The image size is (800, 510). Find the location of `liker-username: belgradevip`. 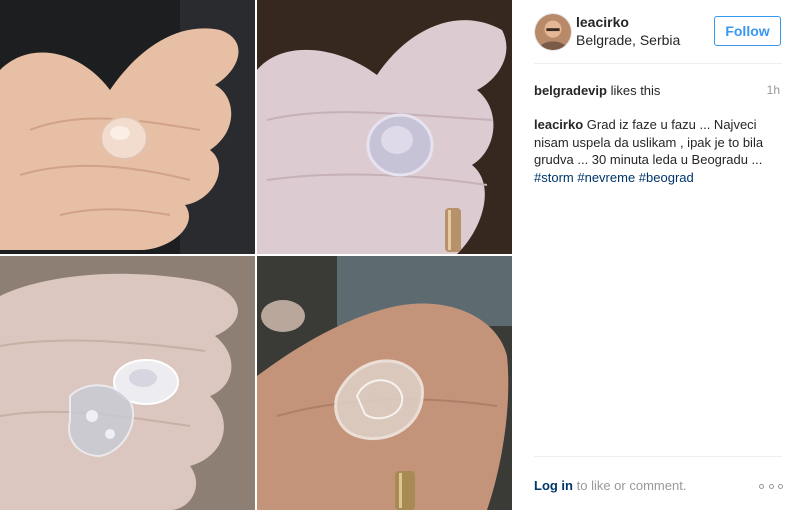

liker-username: belgradevip is located at coordinates (570, 90).